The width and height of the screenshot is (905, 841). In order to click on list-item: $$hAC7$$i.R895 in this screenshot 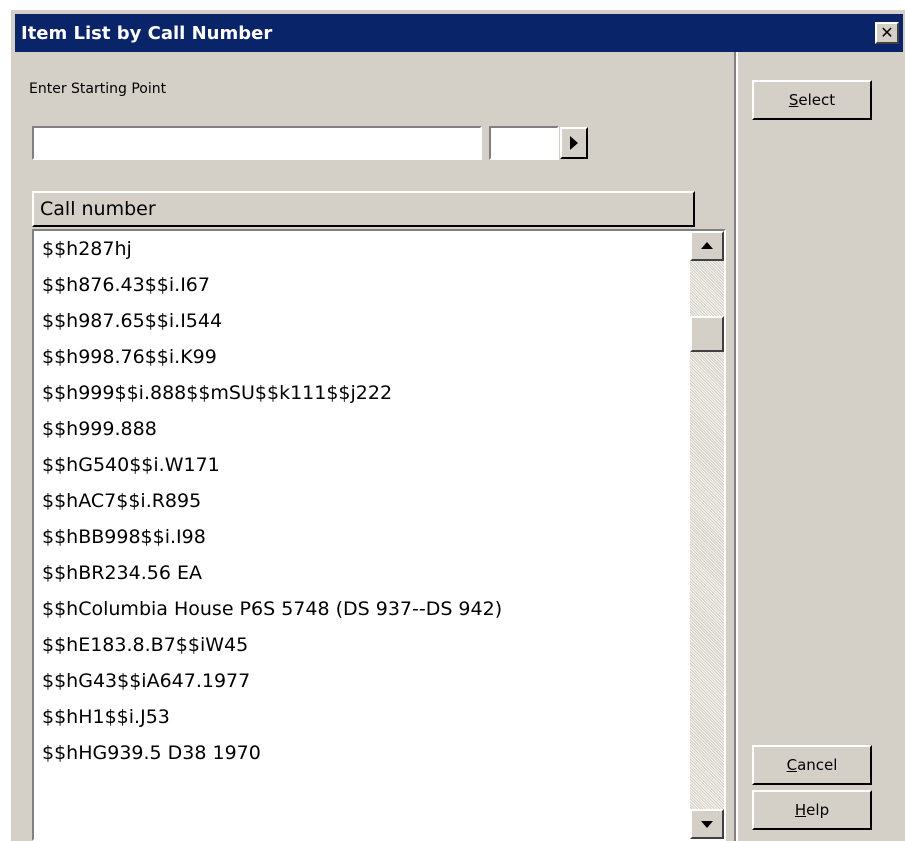, I will do `click(362, 501)`.